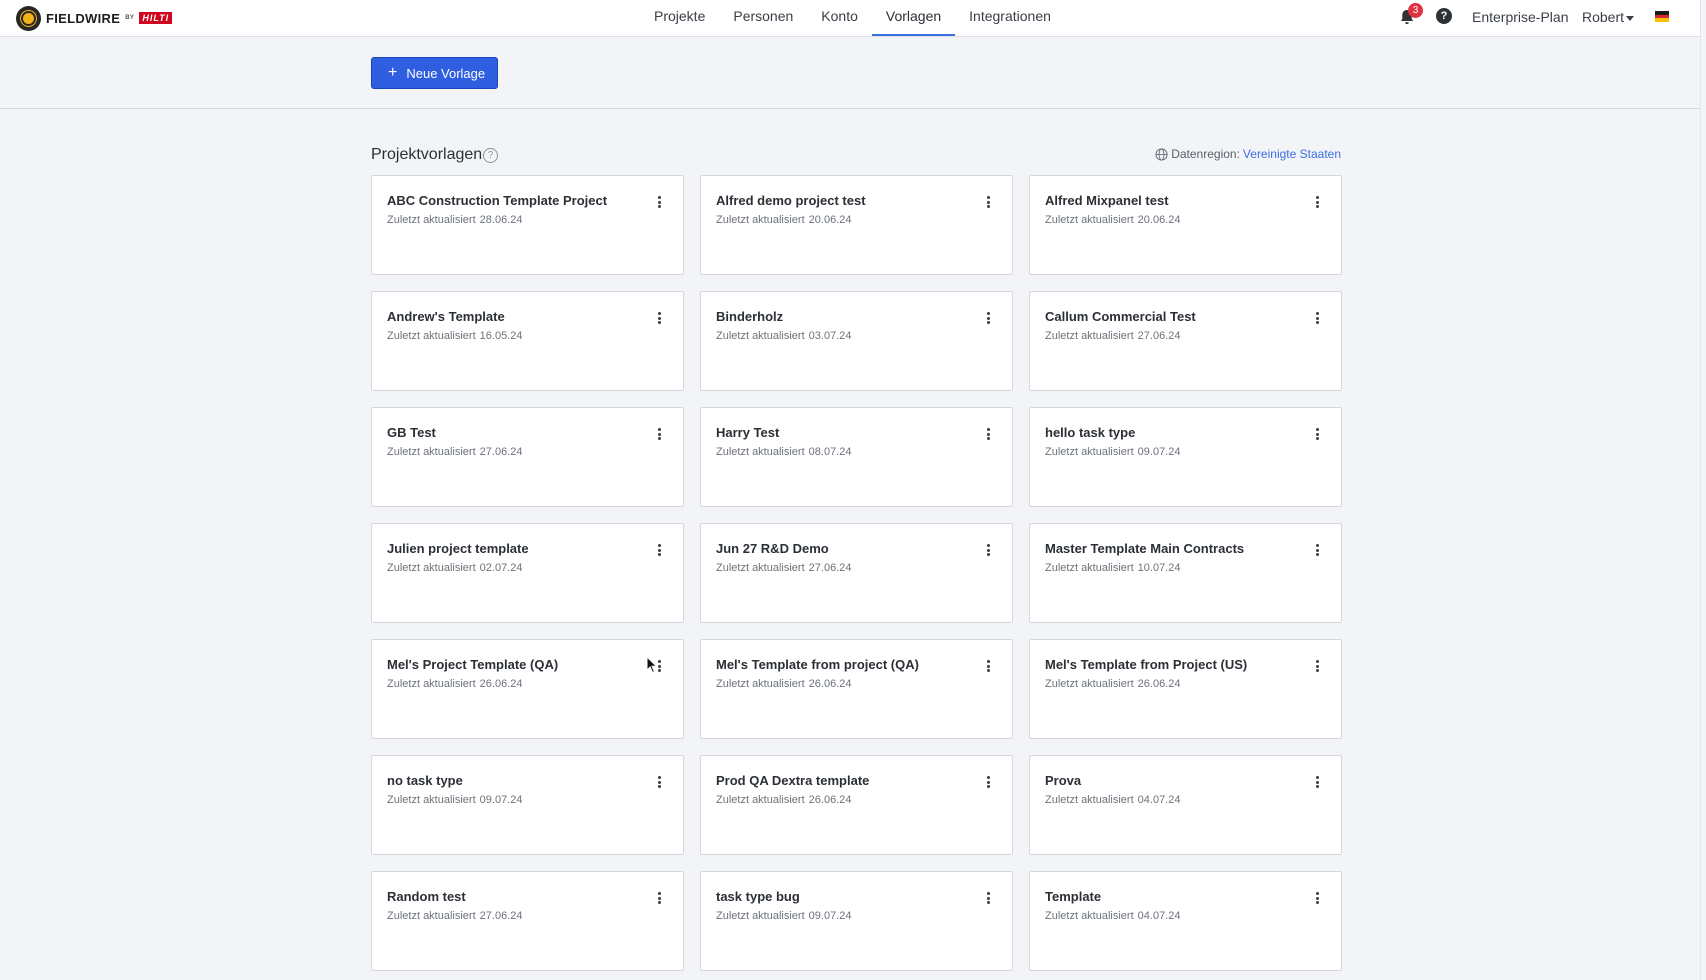 The image size is (1706, 980). I want to click on template-name: GB Test, so click(411, 432).